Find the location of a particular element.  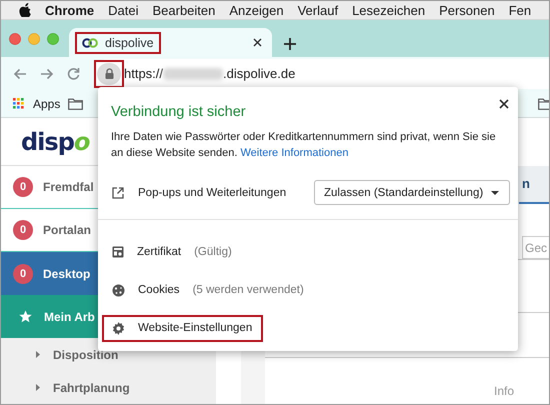

item-detail: (5 werden verwendet) is located at coordinates (248, 290).